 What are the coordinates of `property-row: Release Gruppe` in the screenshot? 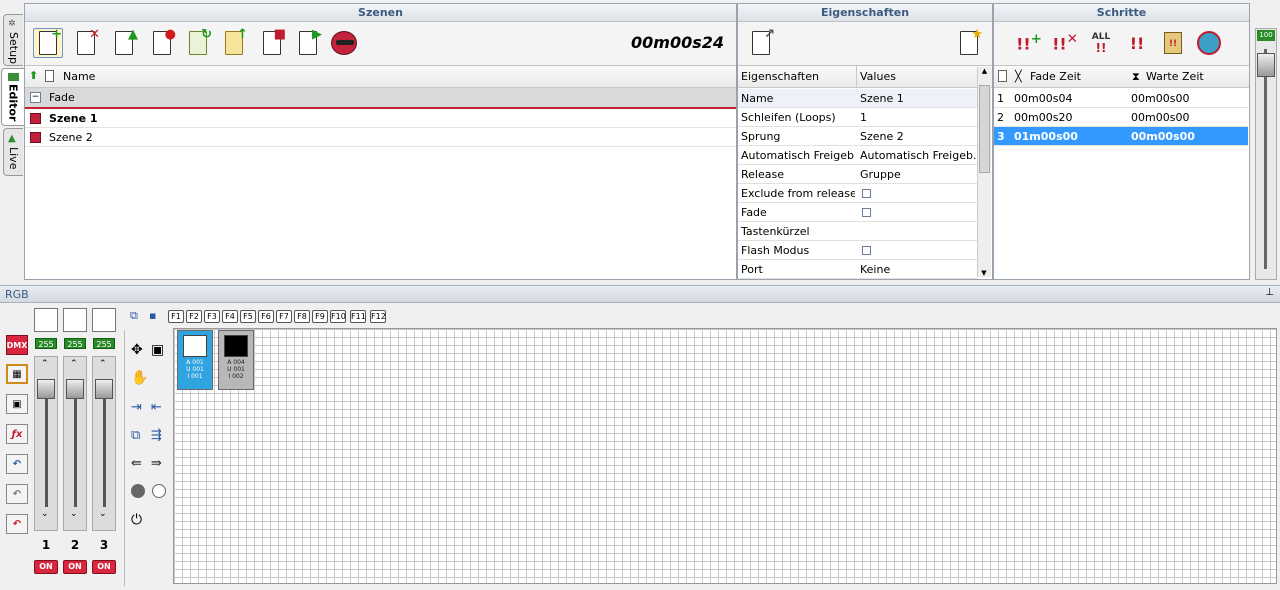 It's located at (858, 174).